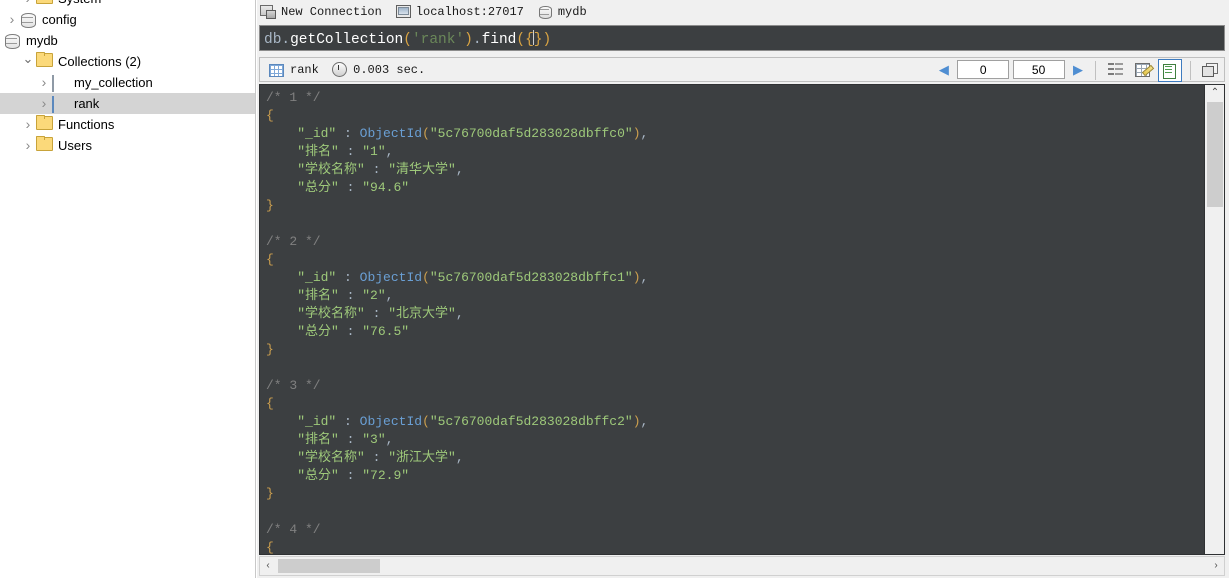  What do you see at coordinates (562, 12) in the screenshot?
I see `connection-chip-mydb: mydb` at bounding box center [562, 12].